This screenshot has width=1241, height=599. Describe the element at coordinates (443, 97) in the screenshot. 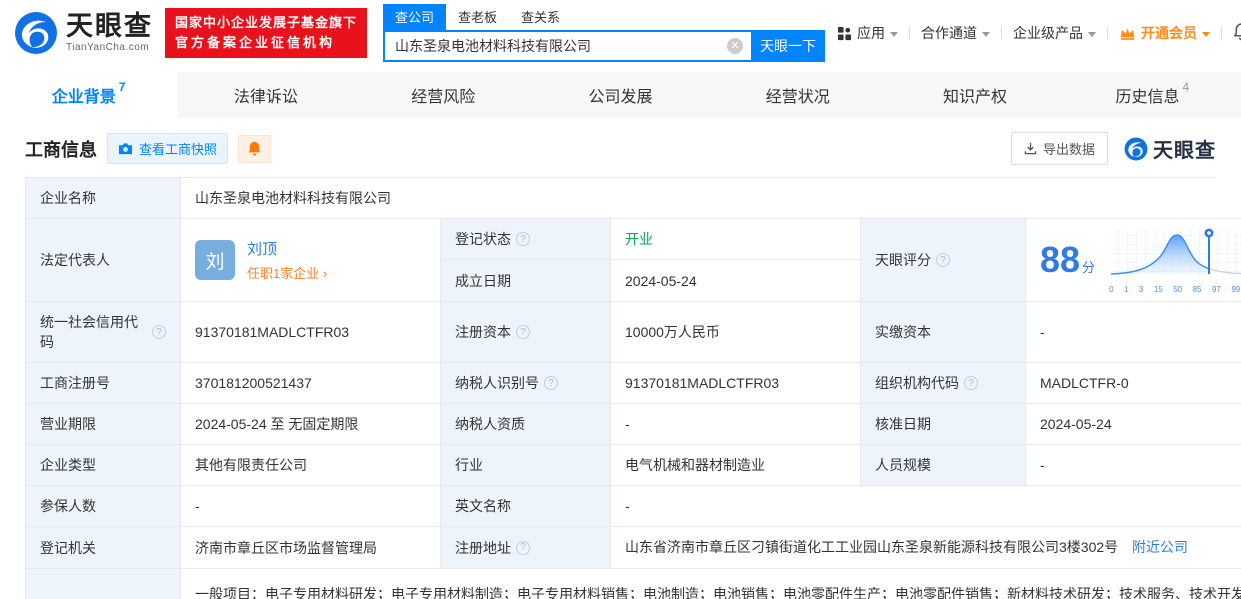

I see `tab-label: 经营风险` at that location.